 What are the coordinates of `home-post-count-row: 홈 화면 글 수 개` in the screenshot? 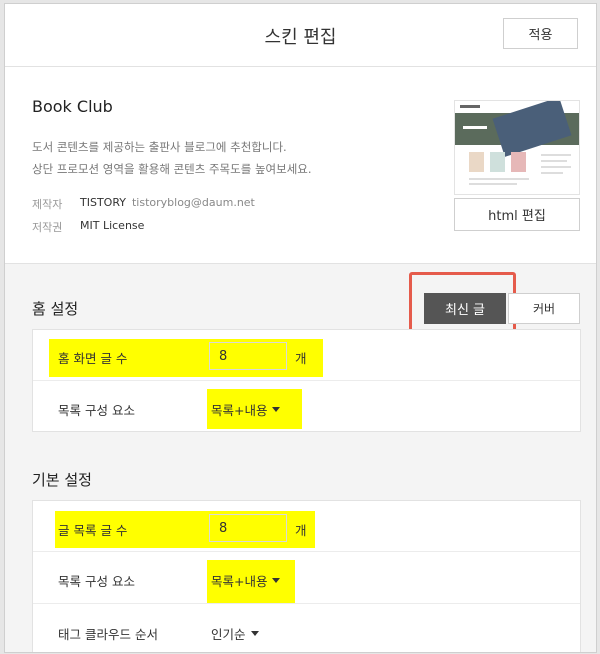 It's located at (306, 355).